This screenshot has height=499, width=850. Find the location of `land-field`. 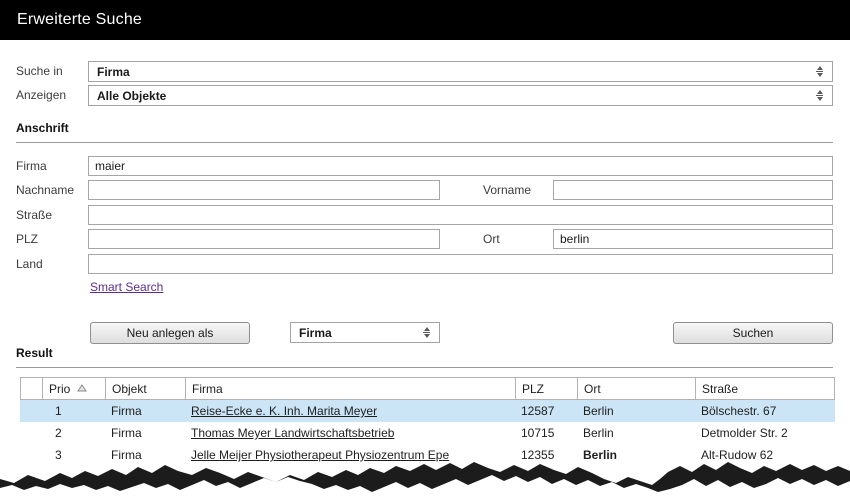

land-field is located at coordinates (460, 264).